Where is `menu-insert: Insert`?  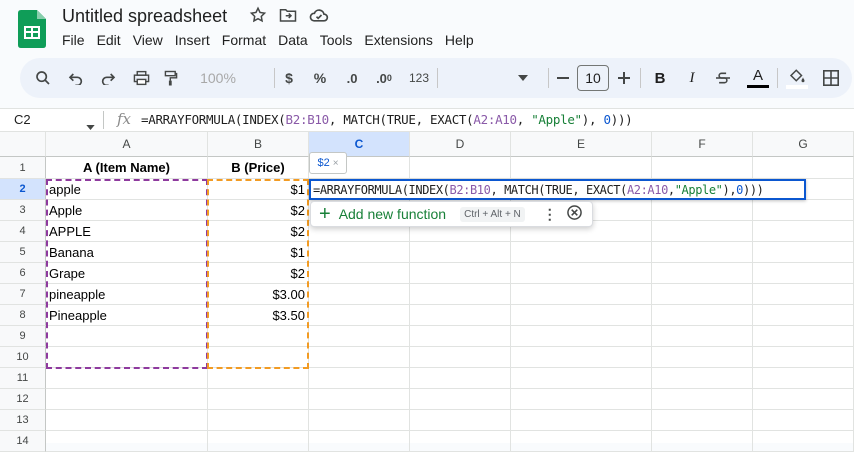
menu-insert: Insert is located at coordinates (192, 40).